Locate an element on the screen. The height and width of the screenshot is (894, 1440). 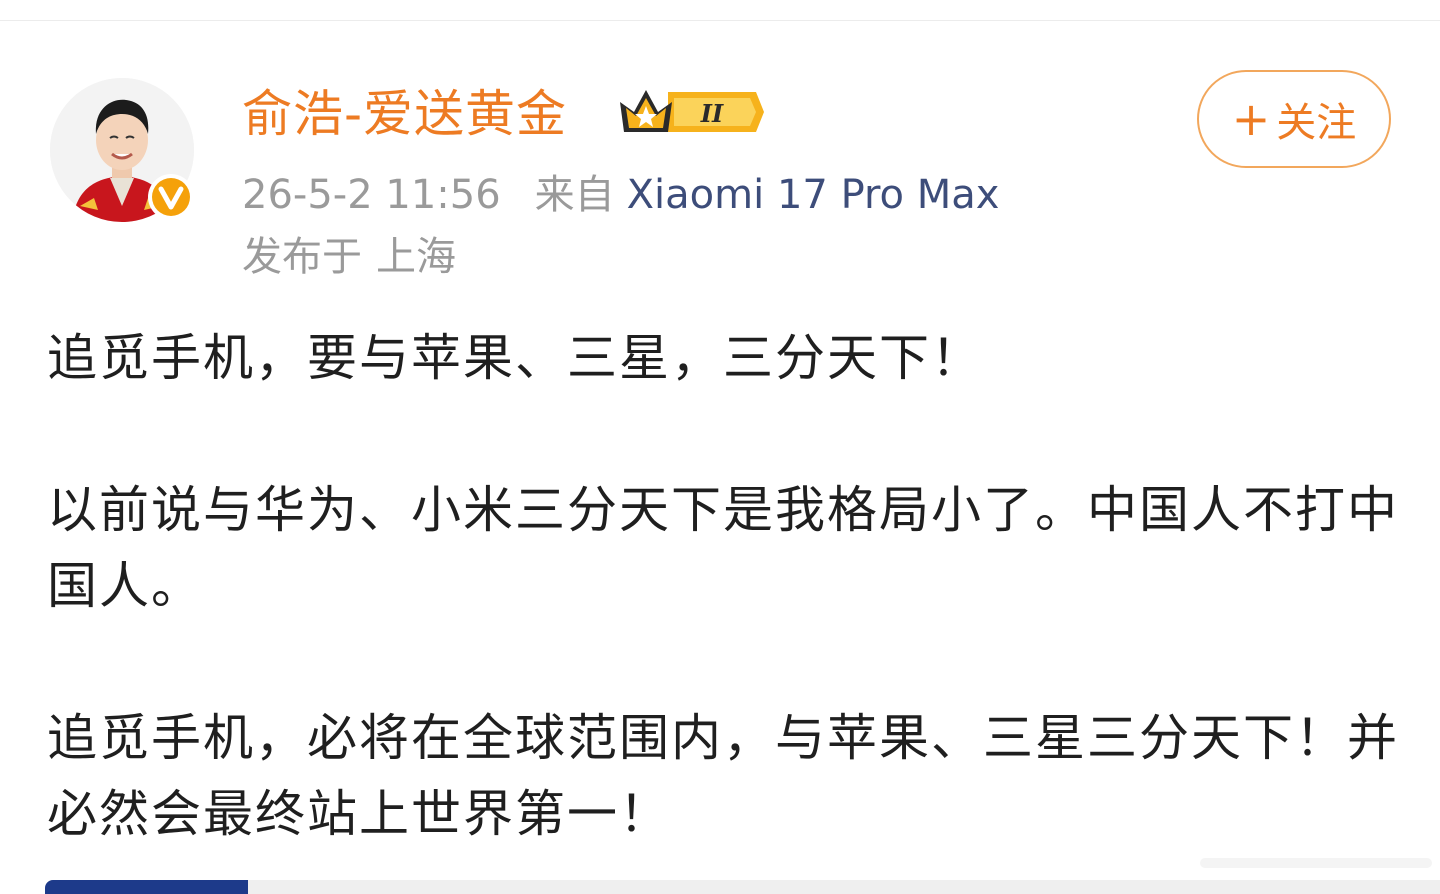
device-source-link: Xiaomi 17 Pro Max is located at coordinates (813, 195).